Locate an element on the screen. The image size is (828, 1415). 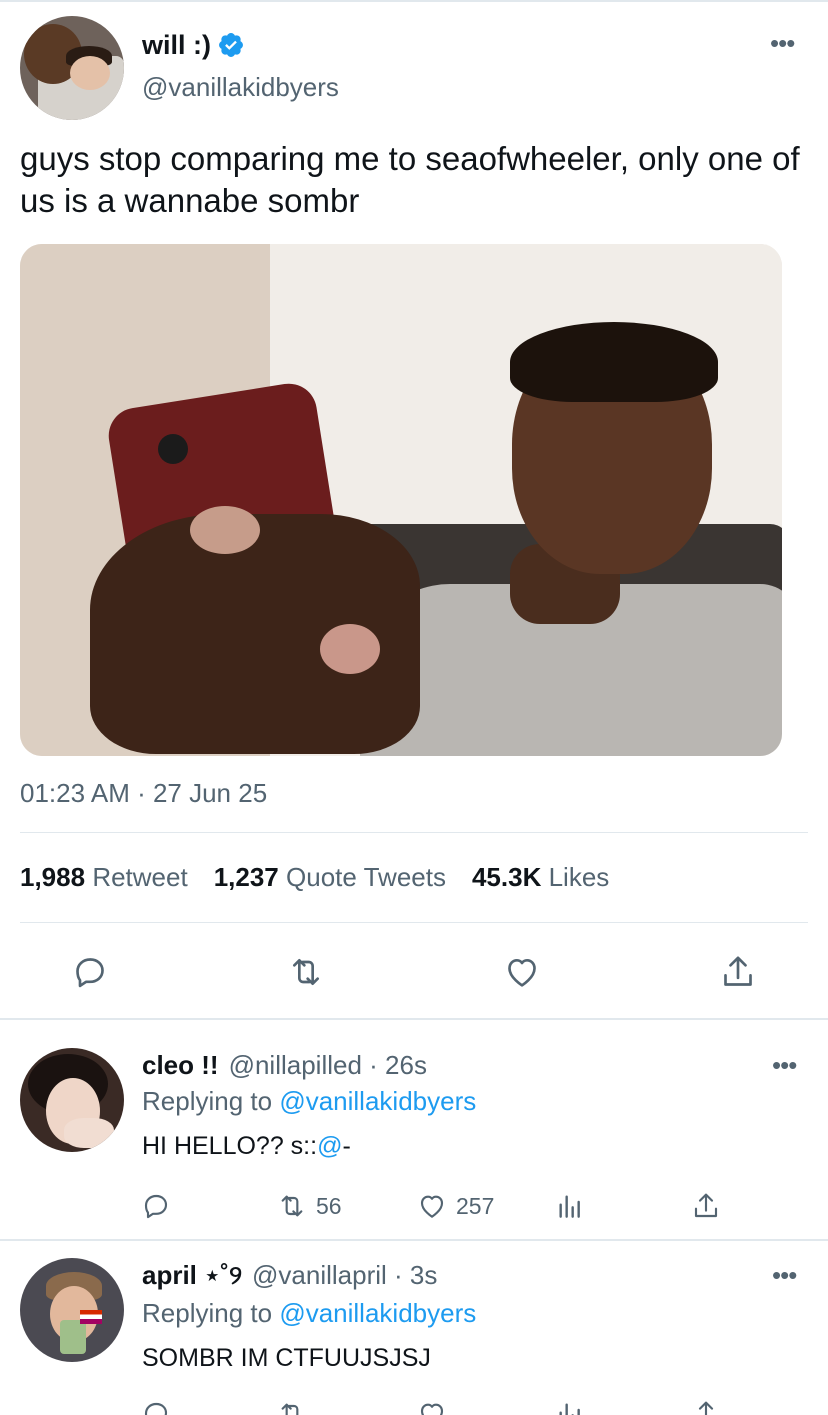
author-avatar is located at coordinates (72, 68).